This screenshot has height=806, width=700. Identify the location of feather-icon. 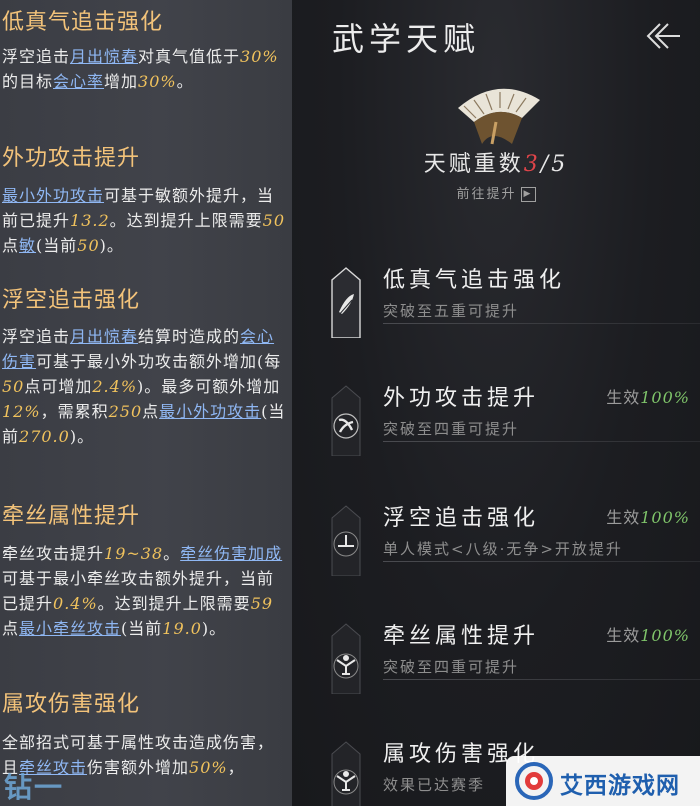
(346, 302).